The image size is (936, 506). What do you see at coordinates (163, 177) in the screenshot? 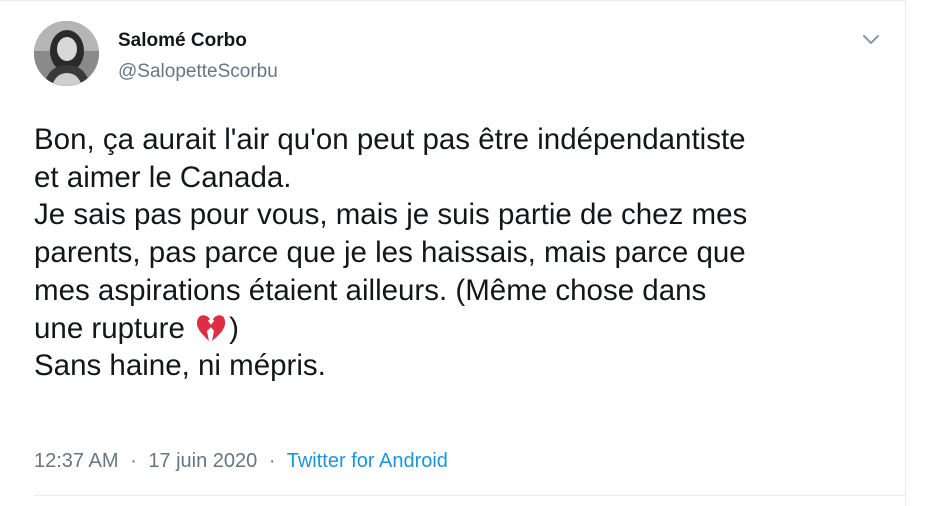
I see `tweet-line: et aimer le Canada.` at bounding box center [163, 177].